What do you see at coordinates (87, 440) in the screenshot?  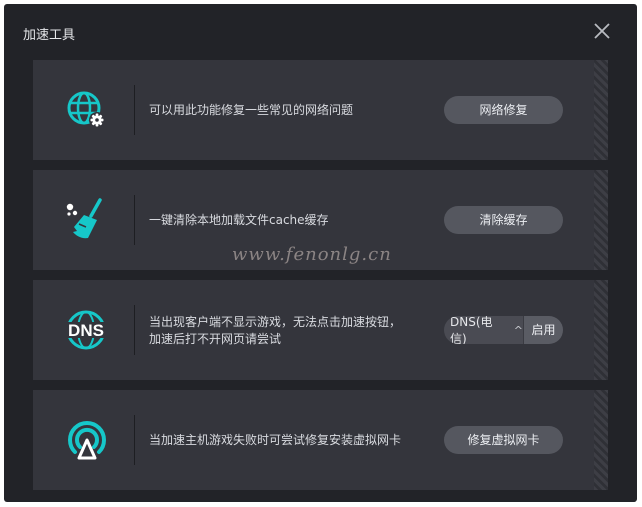 I see `broadcast-icon` at bounding box center [87, 440].